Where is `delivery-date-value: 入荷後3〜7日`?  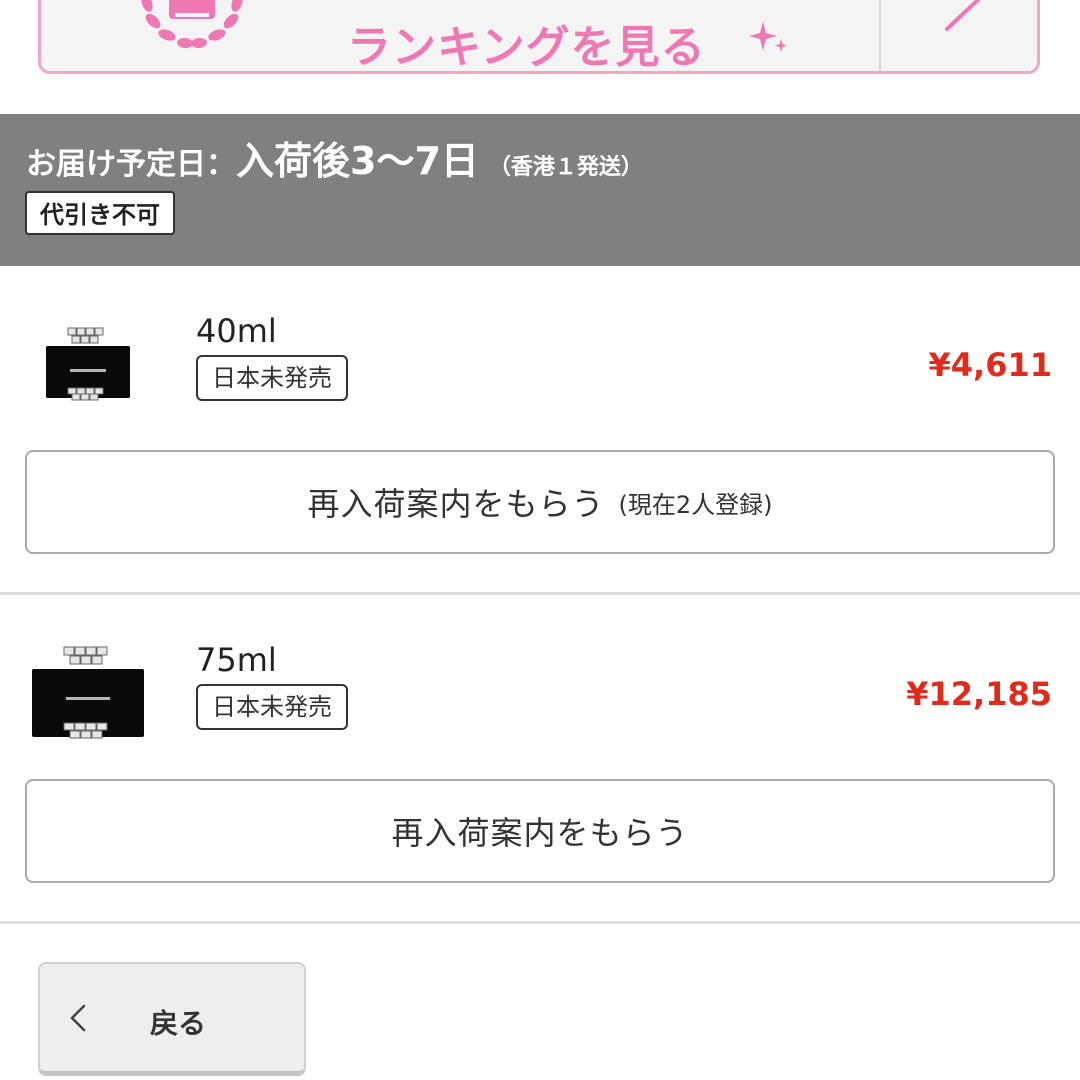
delivery-date-value: 入荷後3〜7日 is located at coordinates (357, 161).